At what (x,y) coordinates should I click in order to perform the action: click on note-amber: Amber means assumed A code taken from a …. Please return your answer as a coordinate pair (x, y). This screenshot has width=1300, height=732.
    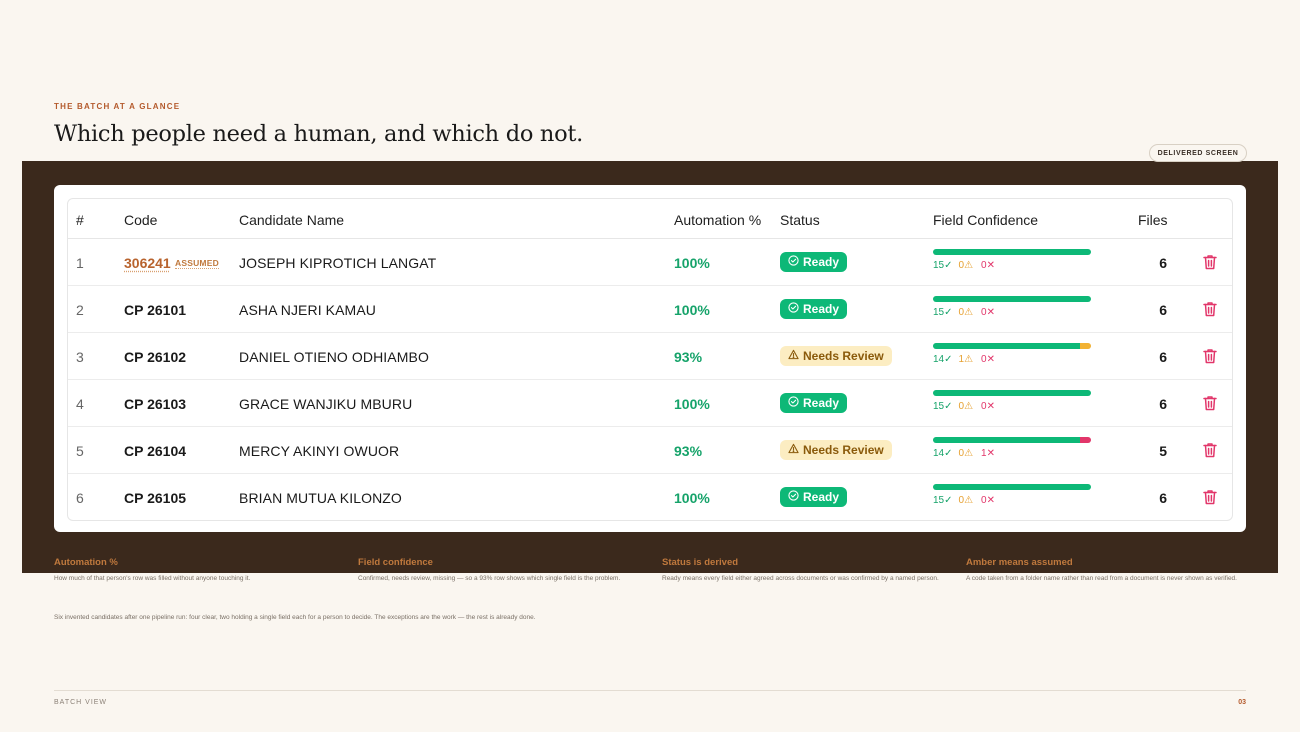
    Looking at the image, I should click on (1106, 570).